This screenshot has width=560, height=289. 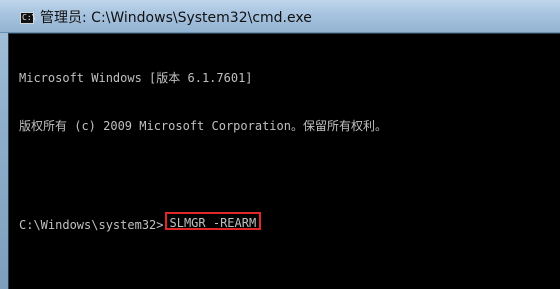 I want to click on command-line: C:\Windows\system32> SLMGR -REARM, so click(x=285, y=222).